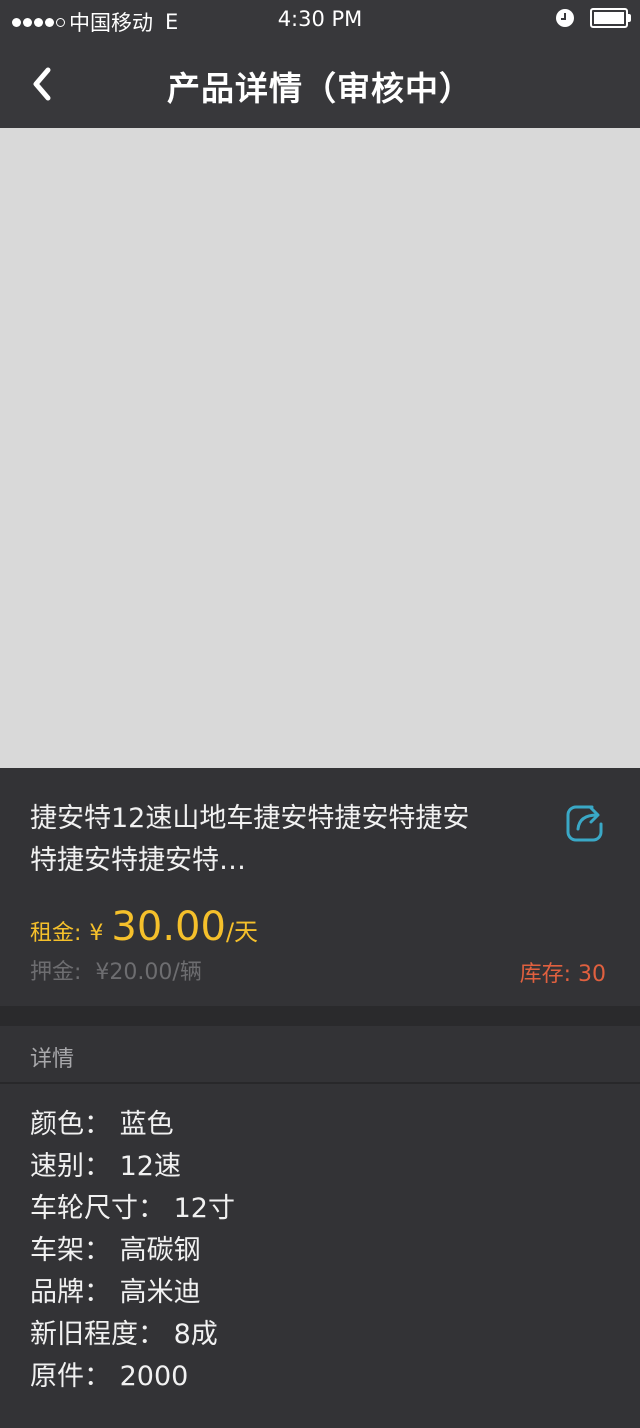  Describe the element at coordinates (250, 818) in the screenshot. I see `product-name-line1: 捷安特12速山地车捷安特捷安特捷安` at that location.